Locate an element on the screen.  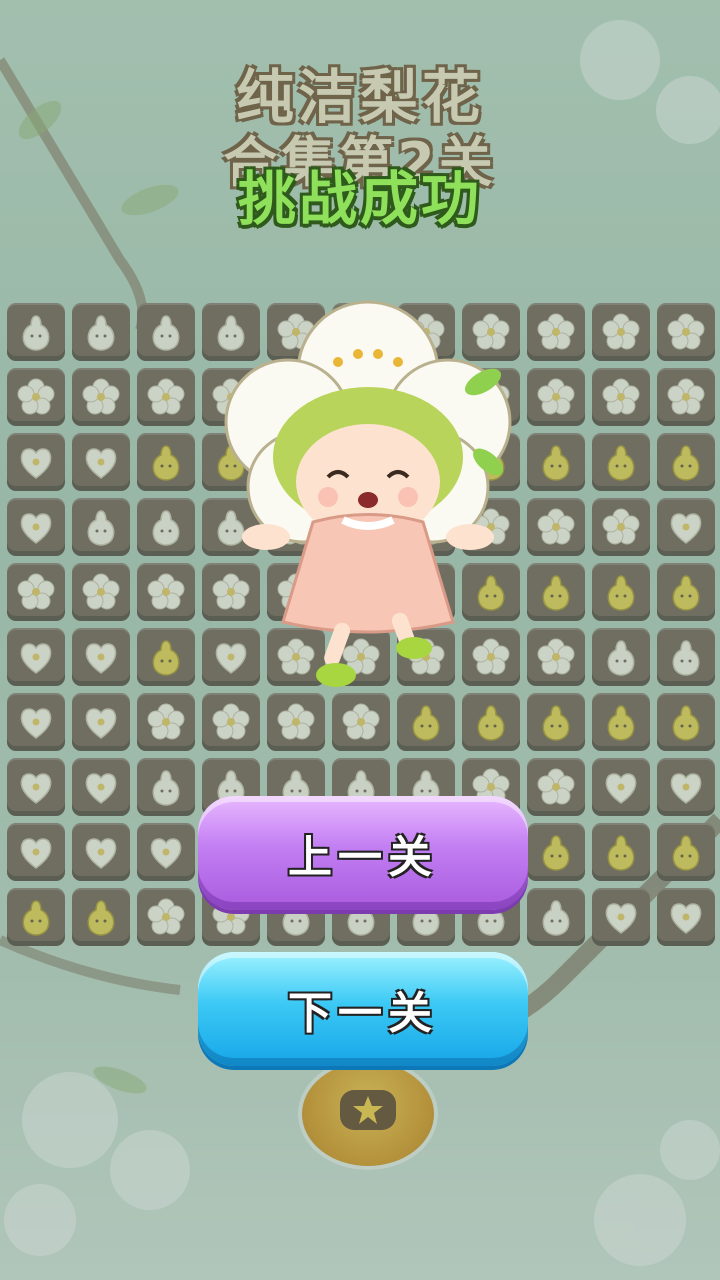
challenge-success-text: 挑战成功 is located at coordinates (359, 199).